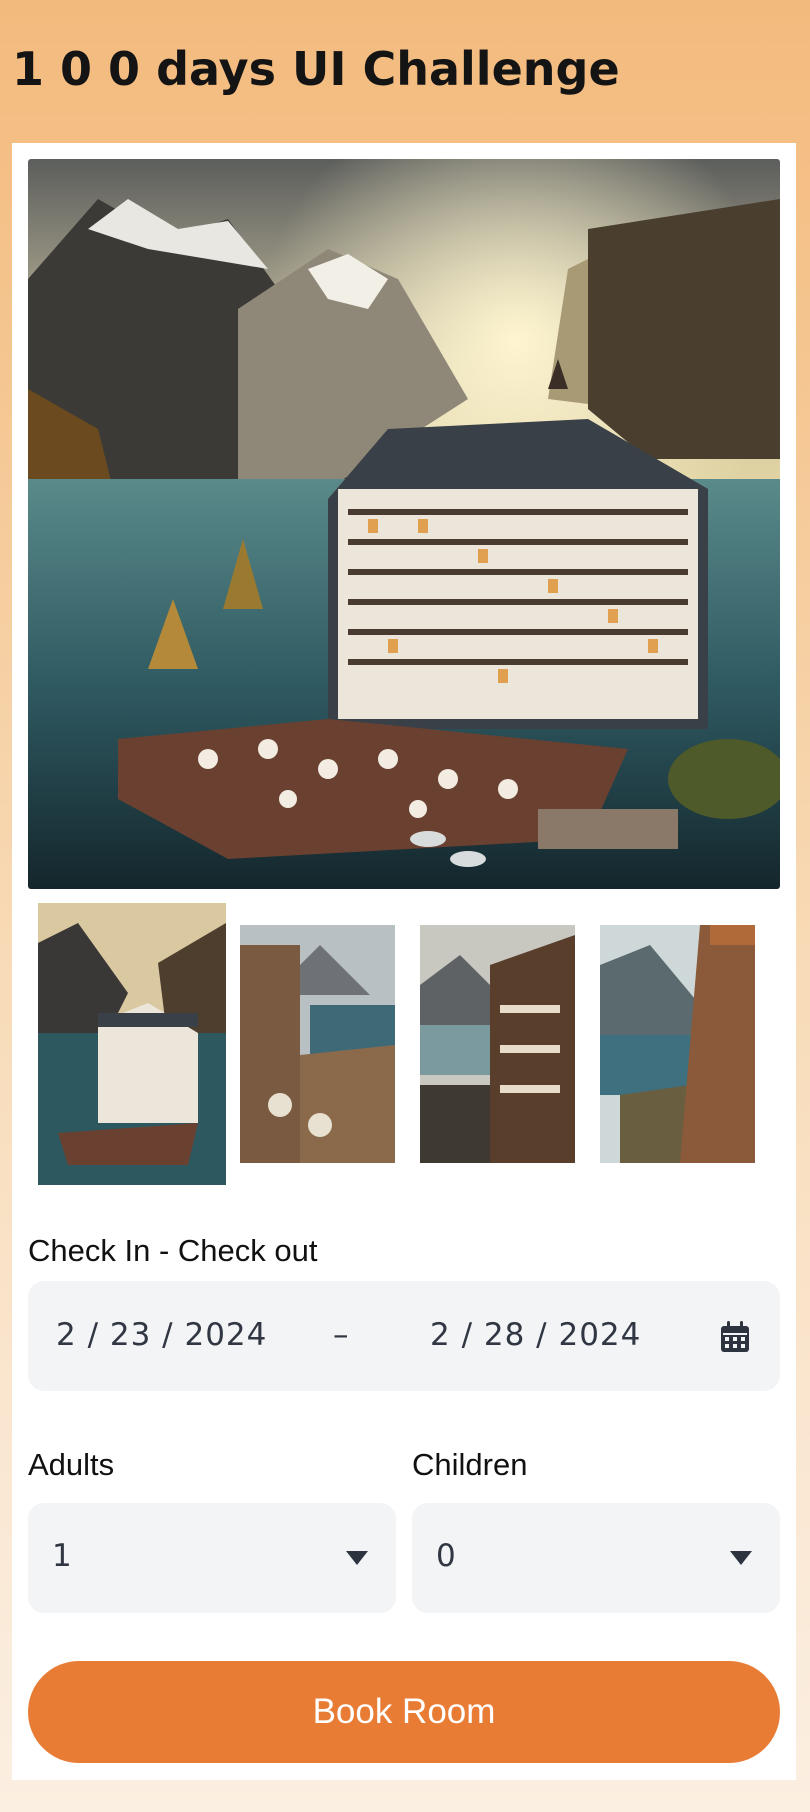  What do you see at coordinates (470, 1464) in the screenshot?
I see `children-label: Children` at bounding box center [470, 1464].